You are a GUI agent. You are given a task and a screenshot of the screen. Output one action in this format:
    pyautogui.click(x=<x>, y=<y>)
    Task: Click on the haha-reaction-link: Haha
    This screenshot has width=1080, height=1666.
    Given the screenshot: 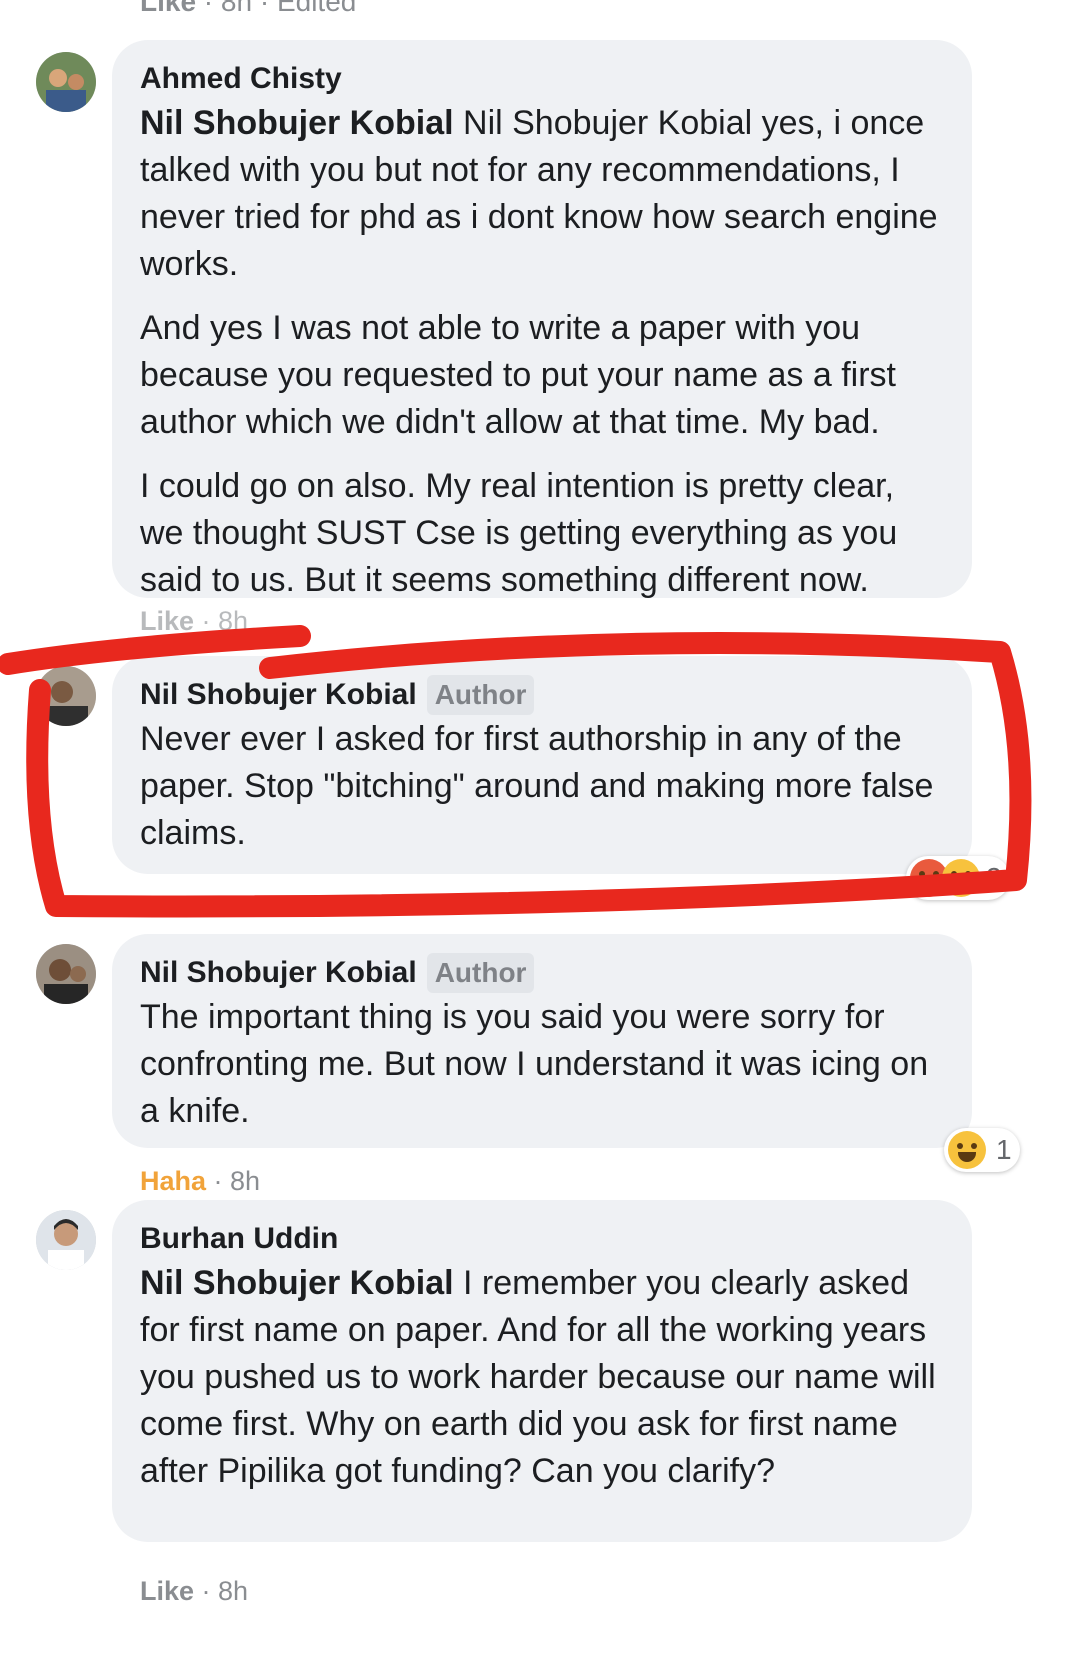 What is the action you would take?
    pyautogui.click(x=173, y=1181)
    